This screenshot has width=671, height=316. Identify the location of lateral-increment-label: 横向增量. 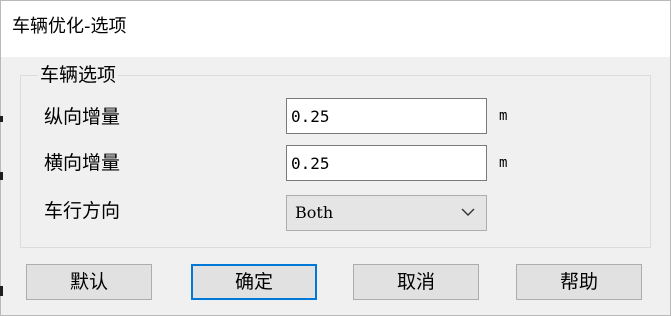
(82, 163).